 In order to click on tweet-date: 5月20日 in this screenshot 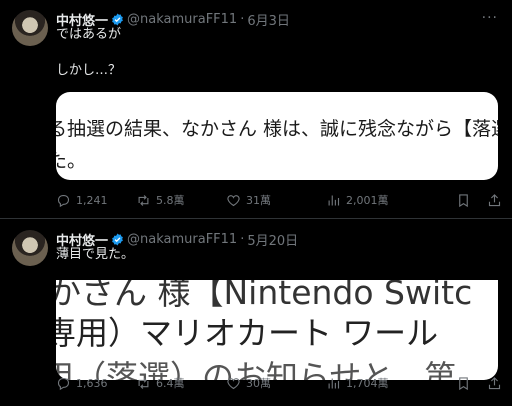, I will do `click(272, 239)`.